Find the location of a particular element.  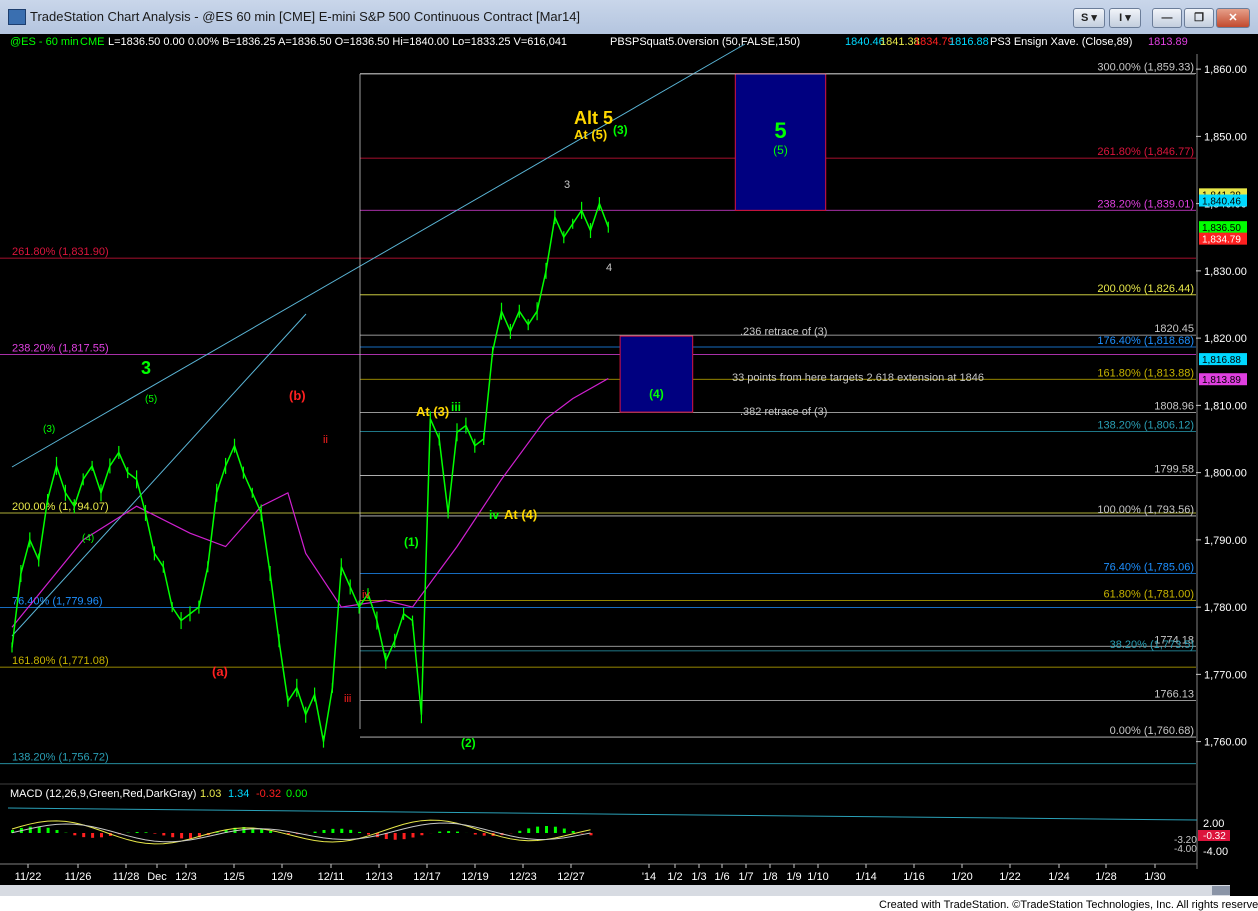

annotation-19: 4 is located at coordinates (609, 268).